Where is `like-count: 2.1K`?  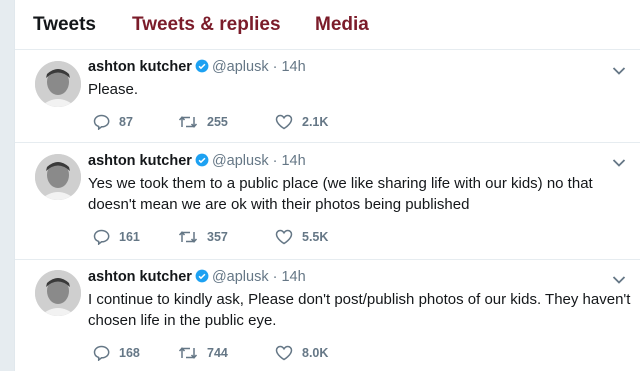 like-count: 2.1K is located at coordinates (315, 122).